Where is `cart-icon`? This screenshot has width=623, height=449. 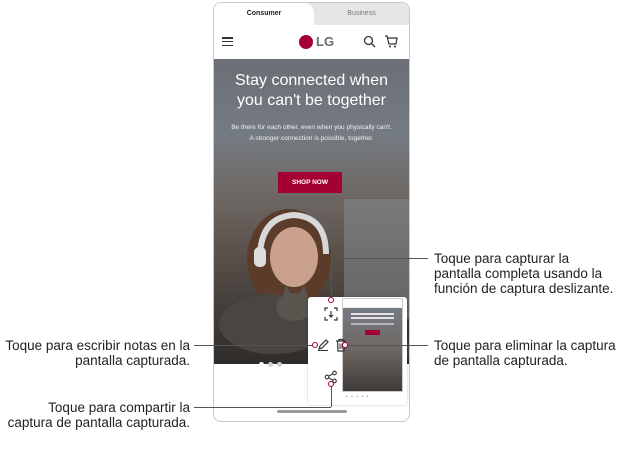
cart-icon is located at coordinates (391, 41).